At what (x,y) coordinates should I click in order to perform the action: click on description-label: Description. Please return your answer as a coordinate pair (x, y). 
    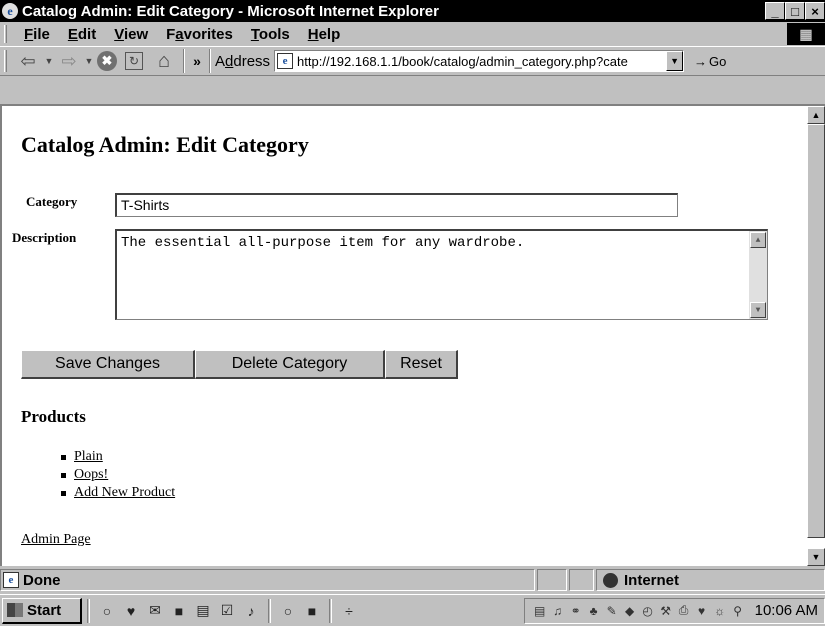
    Looking at the image, I should click on (44, 237).